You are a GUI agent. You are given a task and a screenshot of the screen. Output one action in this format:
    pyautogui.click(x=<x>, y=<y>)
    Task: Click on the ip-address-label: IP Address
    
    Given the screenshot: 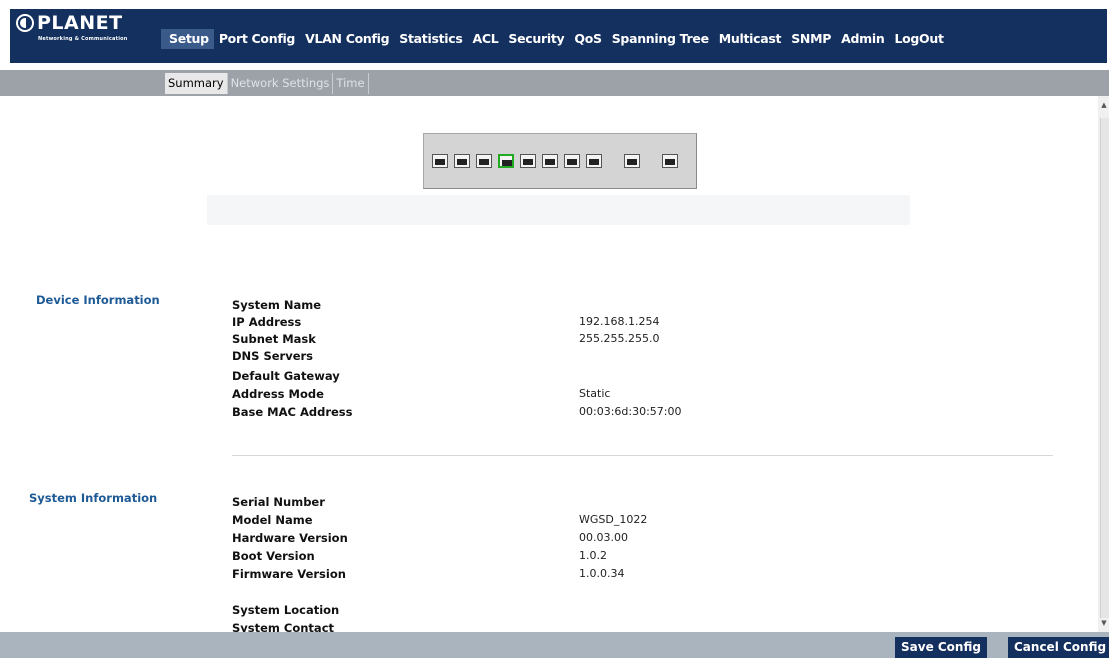 What is the action you would take?
    pyautogui.click(x=267, y=322)
    